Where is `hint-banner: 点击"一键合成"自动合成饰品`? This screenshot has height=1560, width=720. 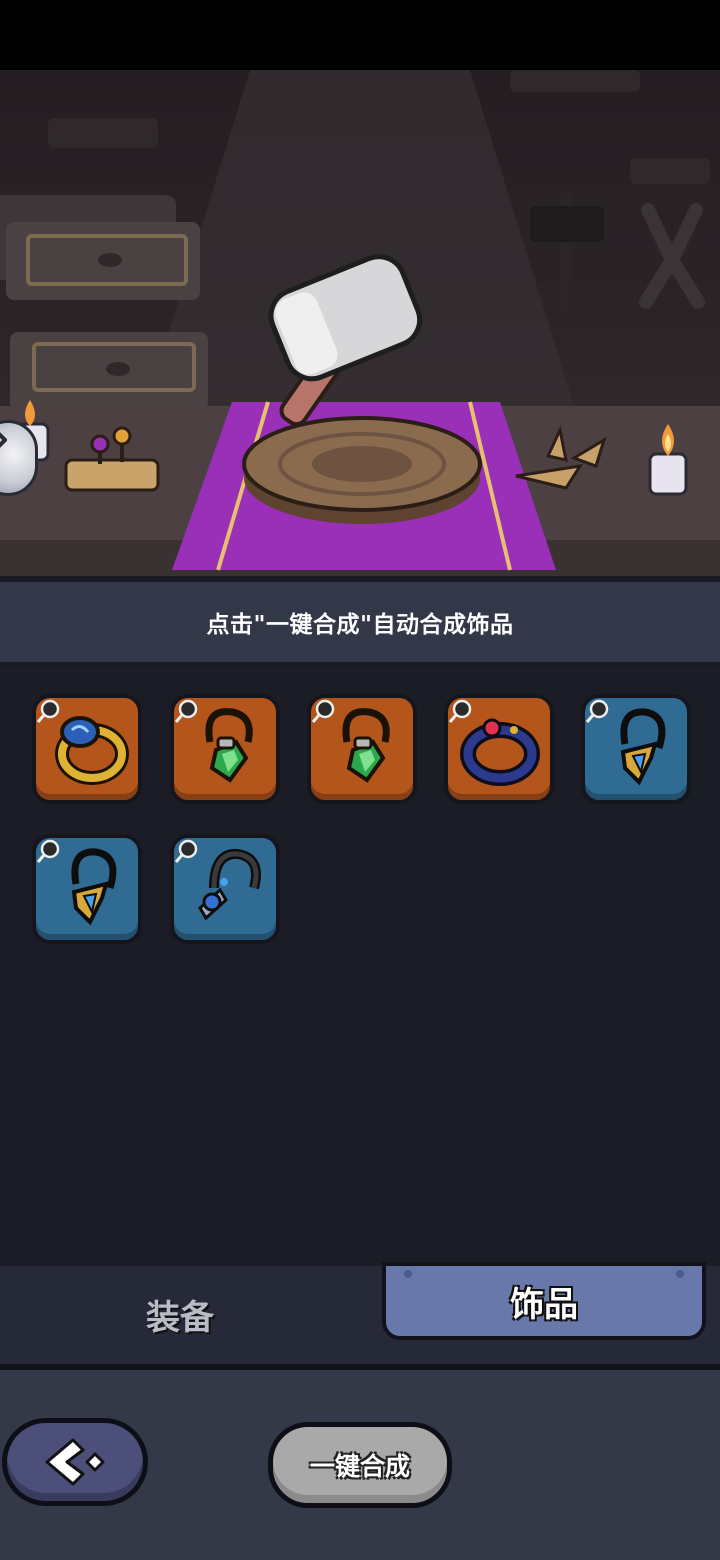 hint-banner: 点击"一键合成"自动合成饰品 is located at coordinates (360, 622).